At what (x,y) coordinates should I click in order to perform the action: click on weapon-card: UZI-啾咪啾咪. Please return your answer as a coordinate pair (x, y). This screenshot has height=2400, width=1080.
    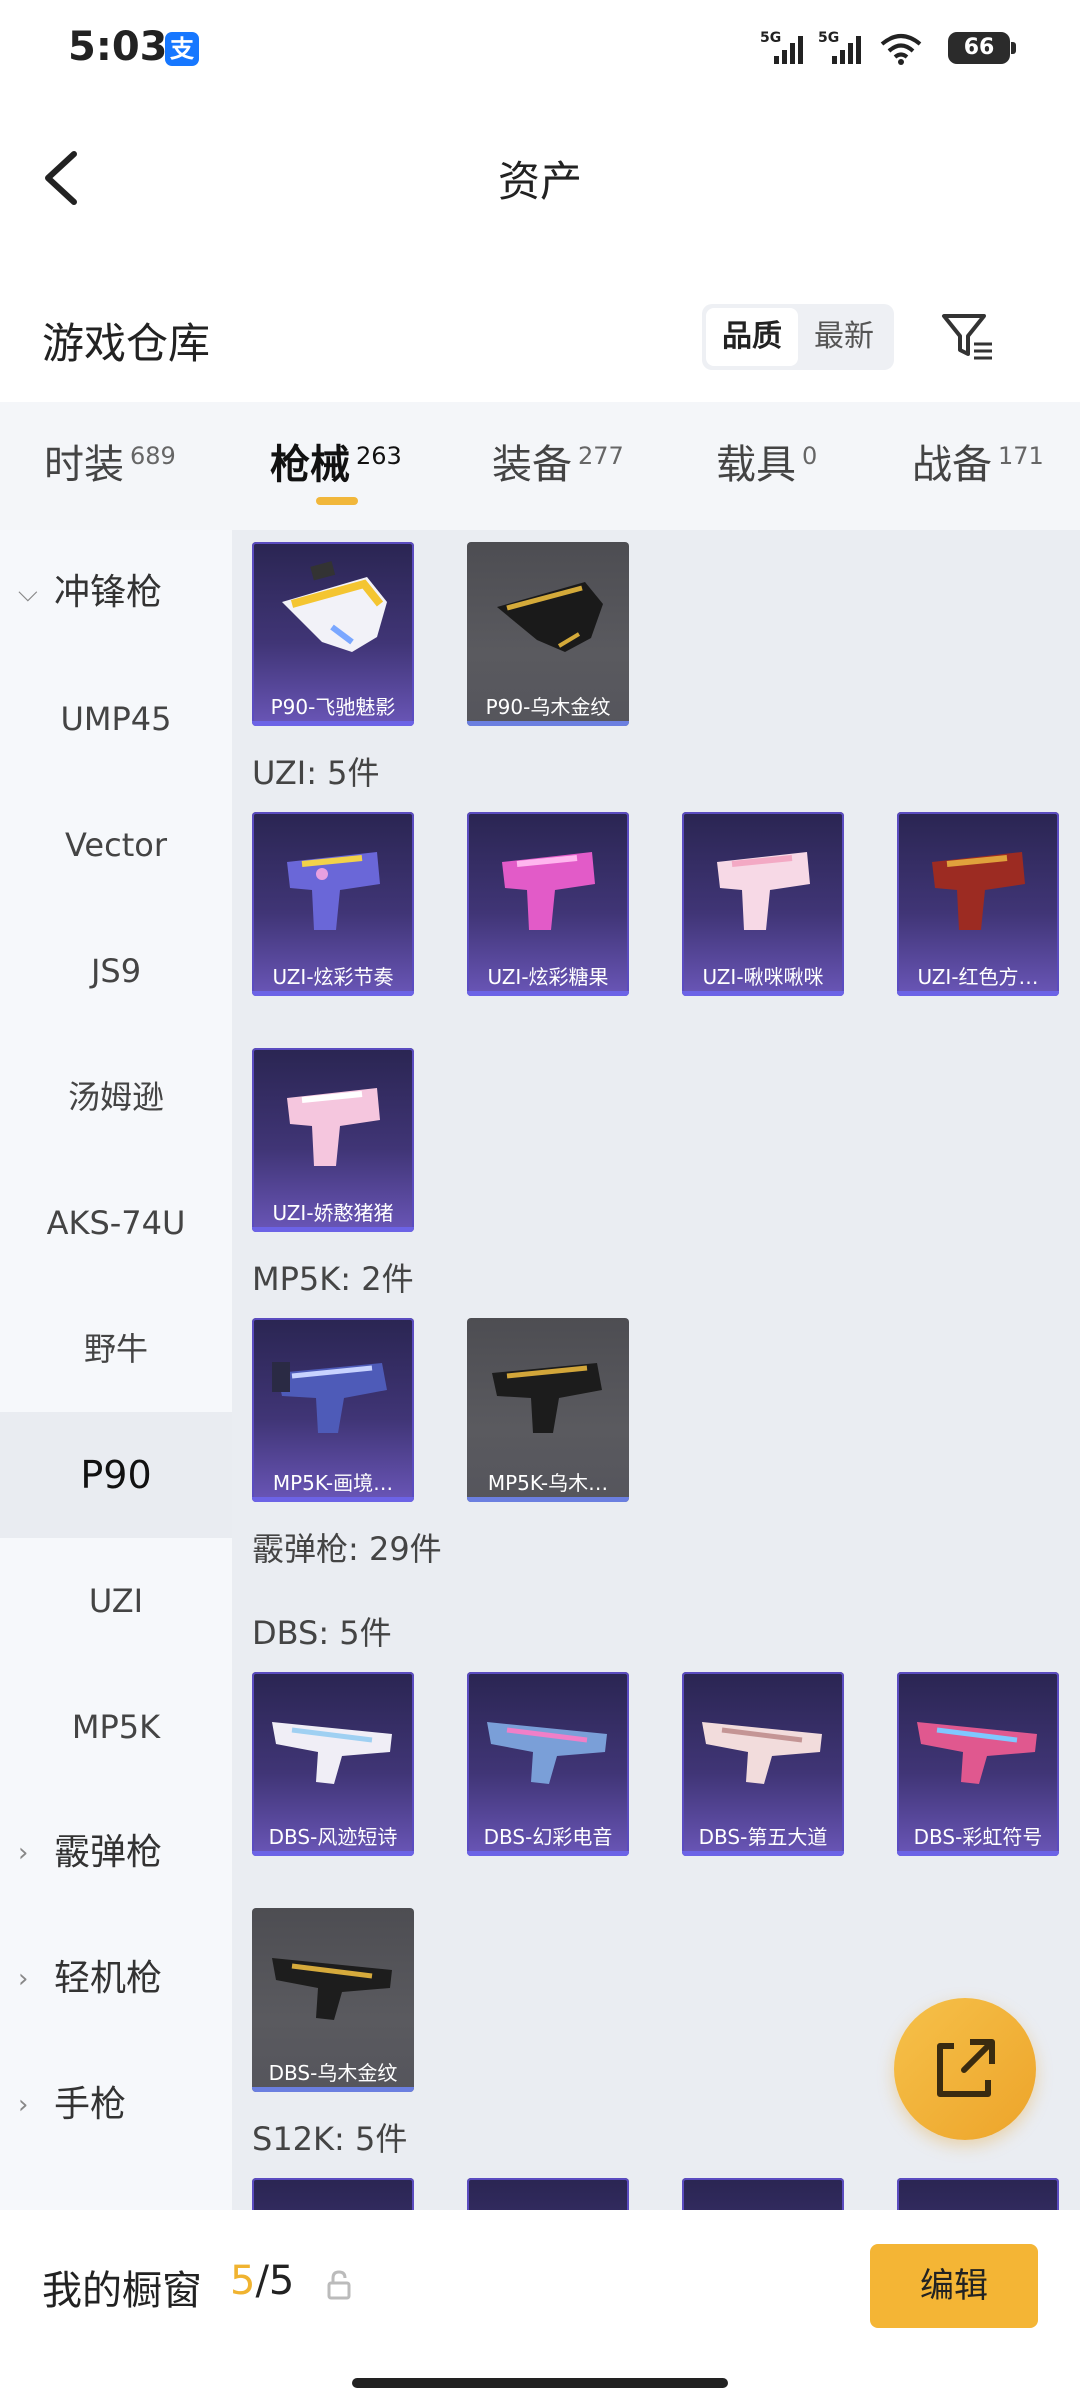
    Looking at the image, I should click on (763, 904).